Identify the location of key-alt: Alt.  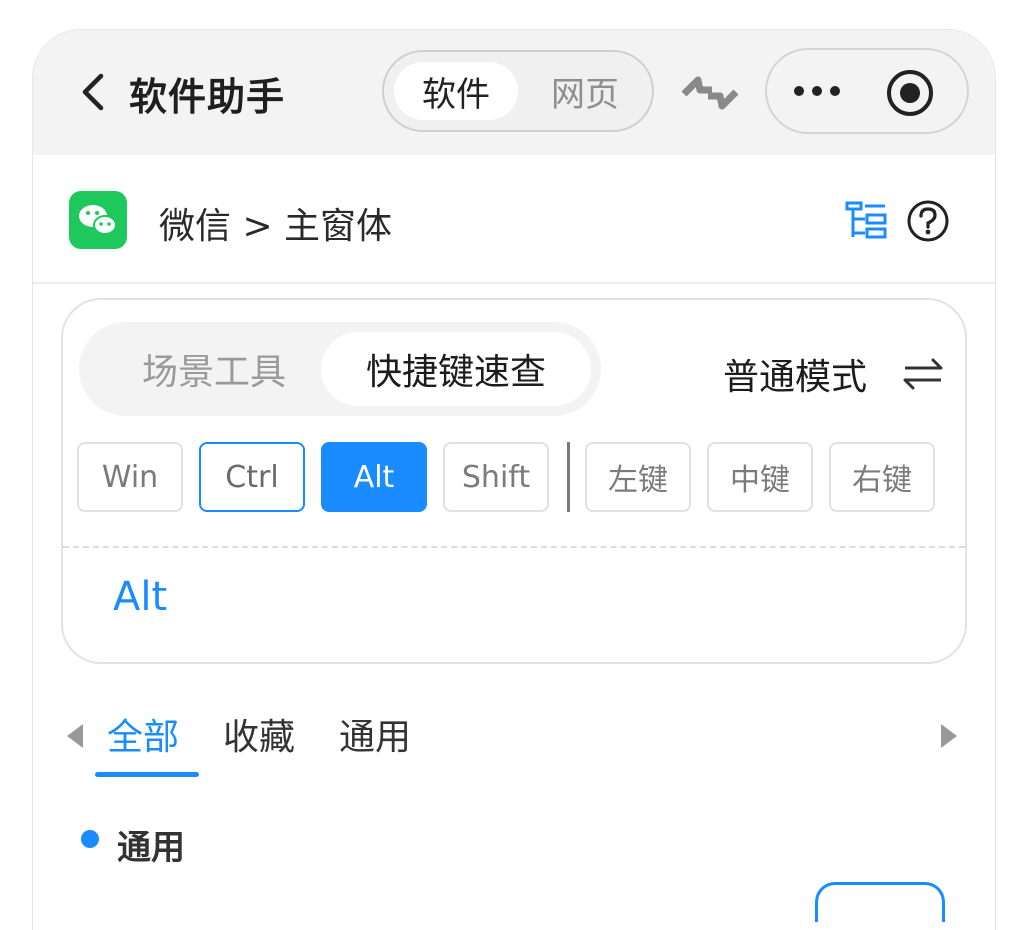
(374, 477).